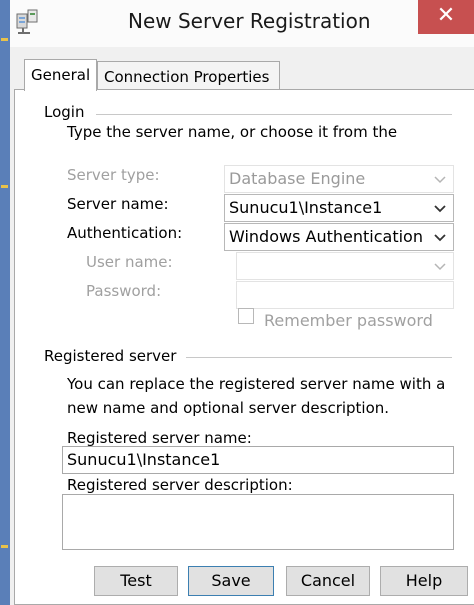  Describe the element at coordinates (110, 356) in the screenshot. I see `registered-server-group-label: Registered server` at that location.